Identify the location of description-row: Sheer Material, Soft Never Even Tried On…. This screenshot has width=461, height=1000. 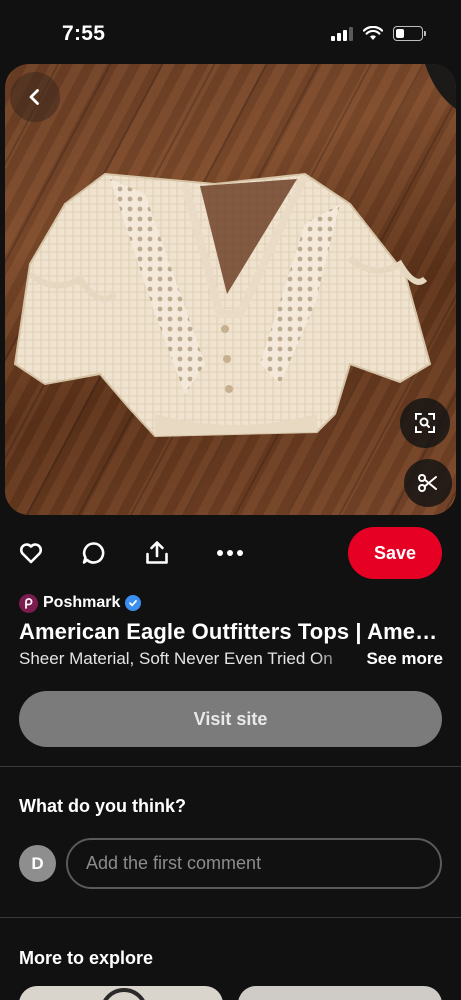
(231, 661).